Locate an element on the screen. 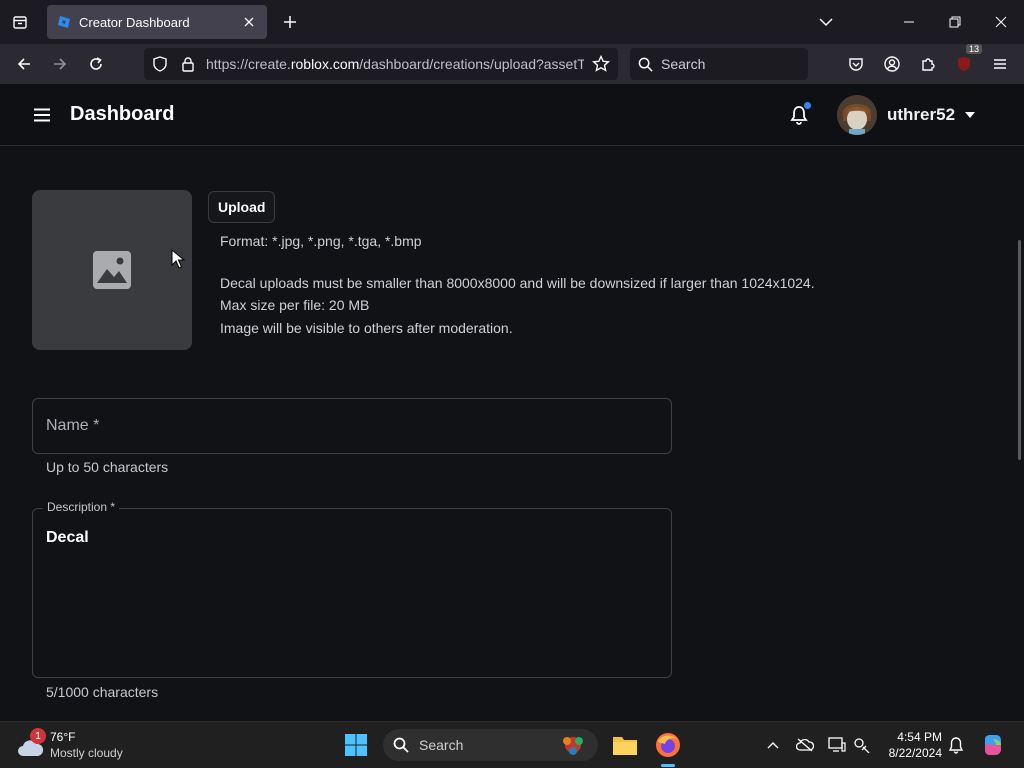 The image size is (1024, 768). ublock-icon: 13 is located at coordinates (966, 61).